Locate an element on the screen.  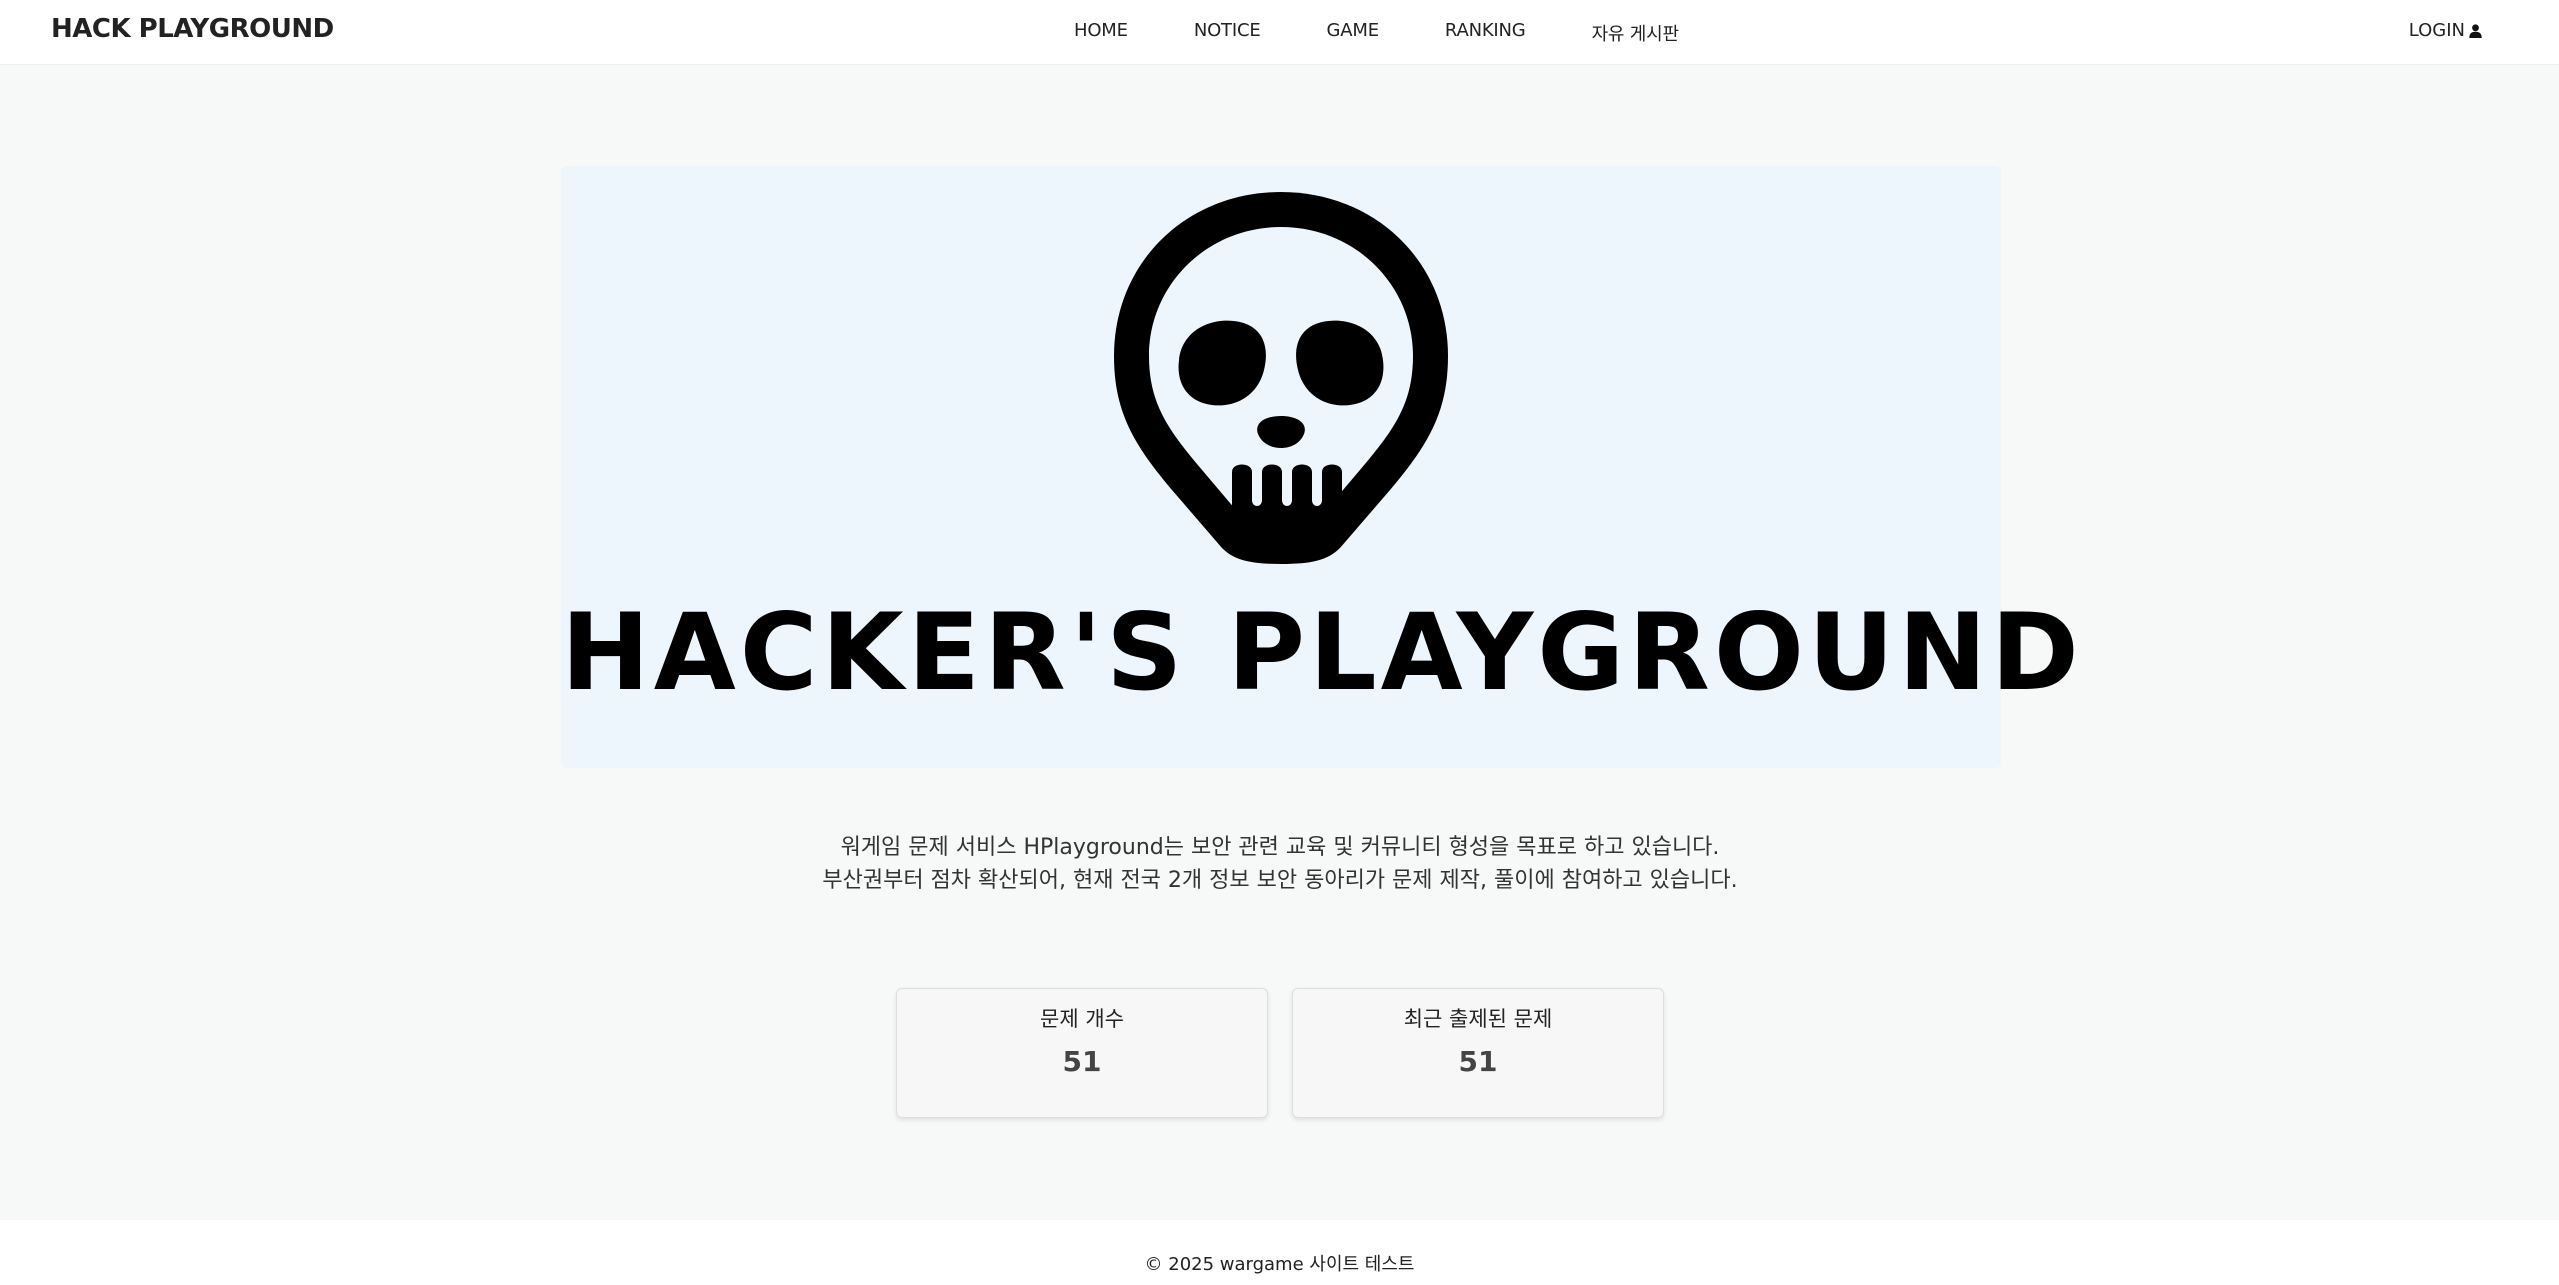
stat-card-problem-count: 문제 개수 51 is located at coordinates (1082, 1053).